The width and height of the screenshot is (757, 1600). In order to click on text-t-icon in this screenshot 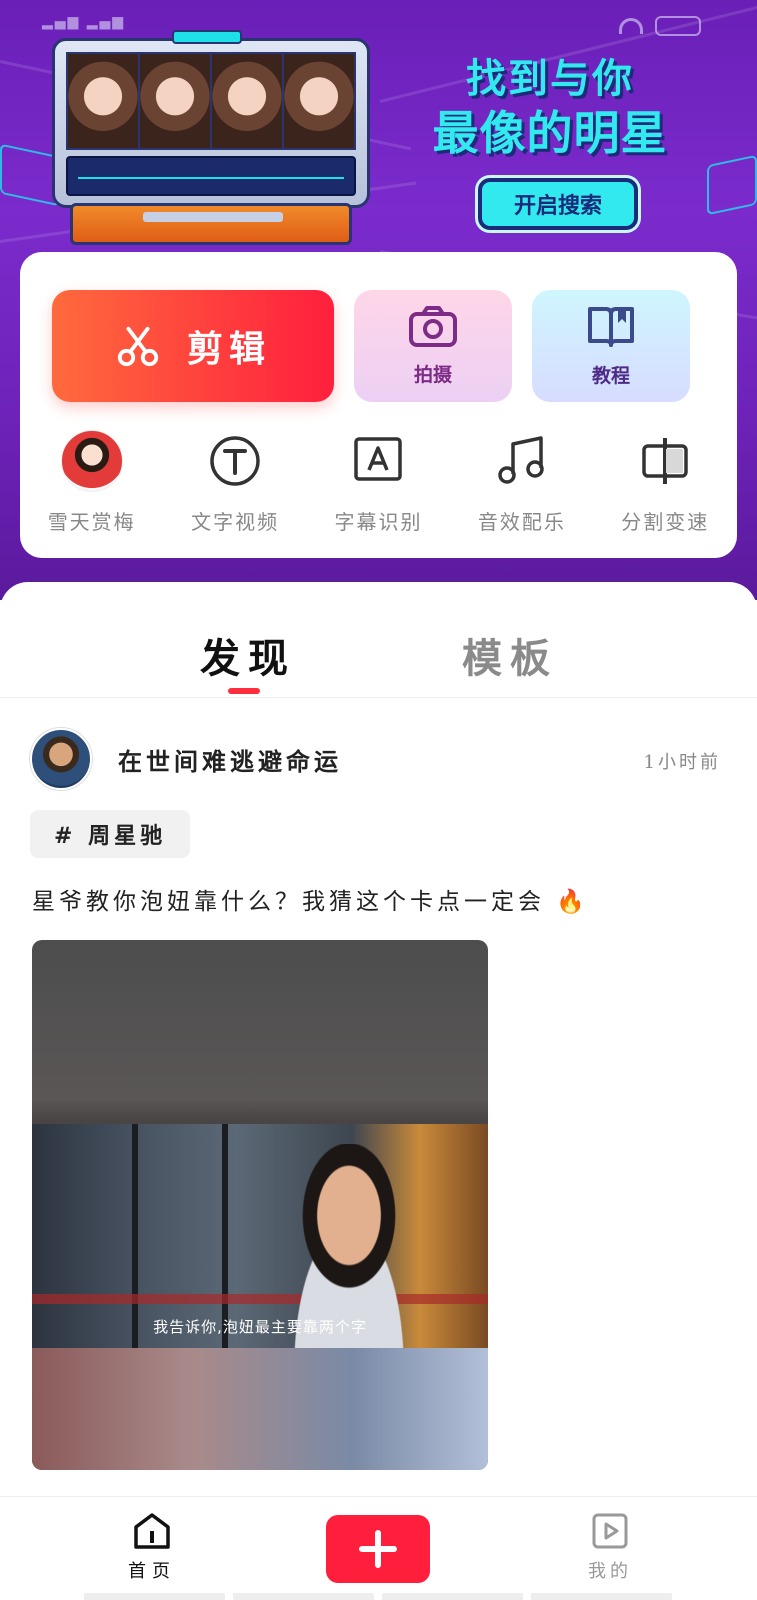, I will do `click(235, 461)`.